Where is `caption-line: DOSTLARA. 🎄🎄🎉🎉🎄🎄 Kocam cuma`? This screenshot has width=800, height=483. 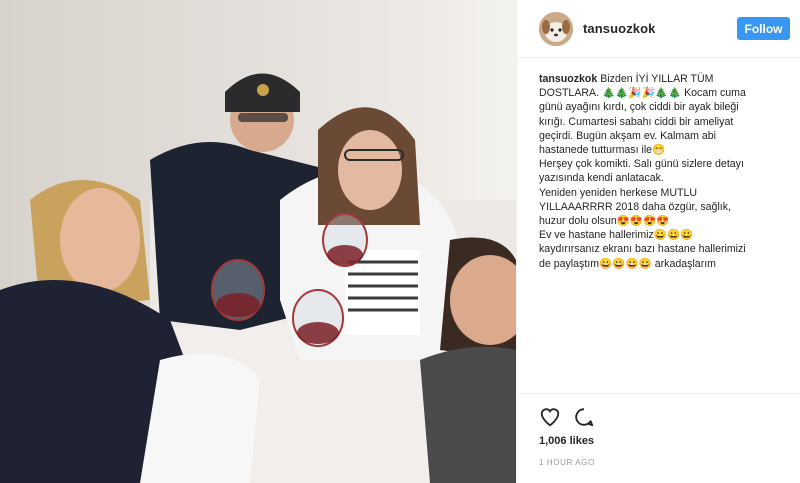 caption-line: DOSTLARA. 🎄🎄🎉🎉🎄🎄 Kocam cuma is located at coordinates (642, 93).